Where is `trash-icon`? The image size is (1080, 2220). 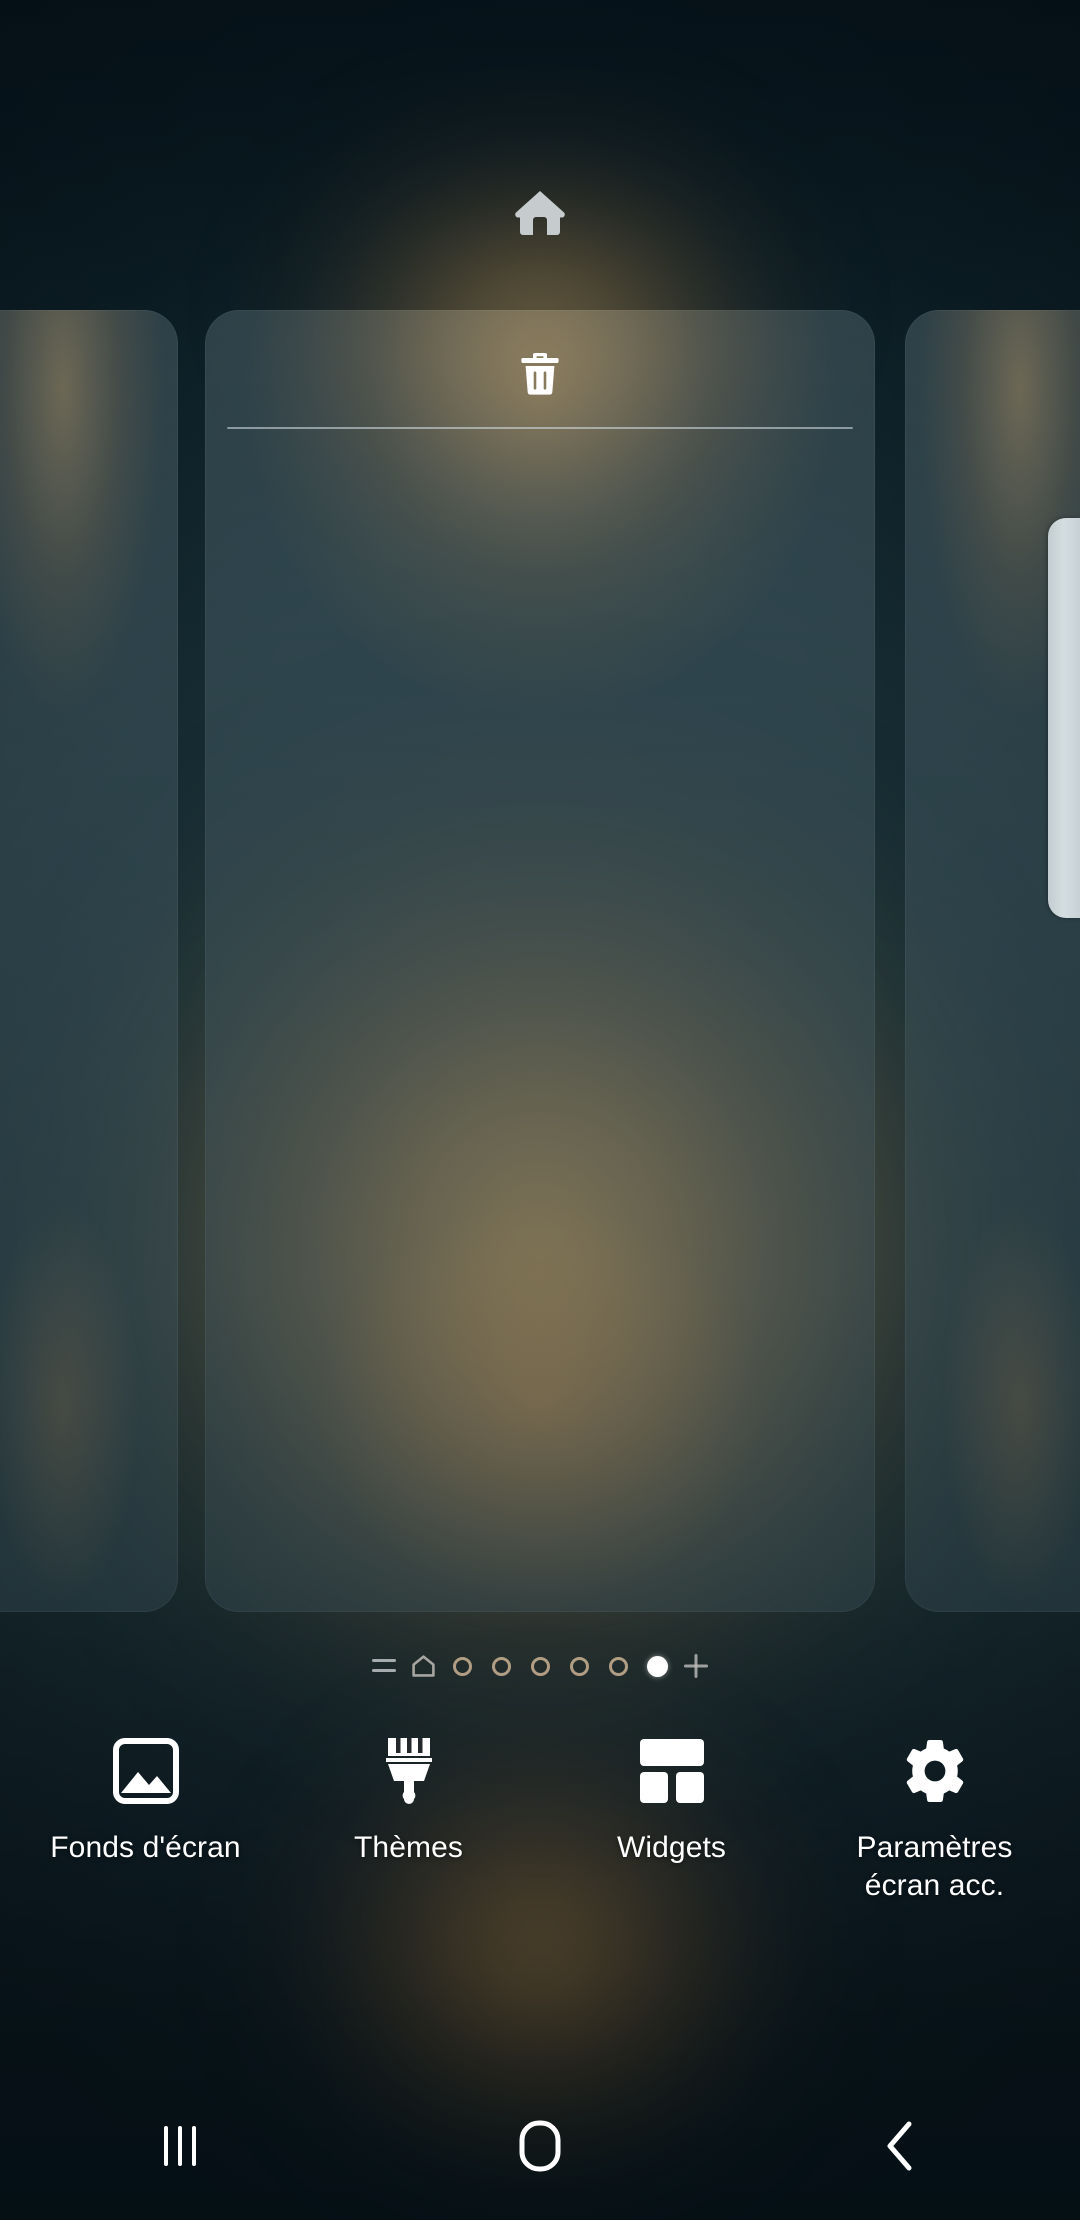 trash-icon is located at coordinates (540, 375).